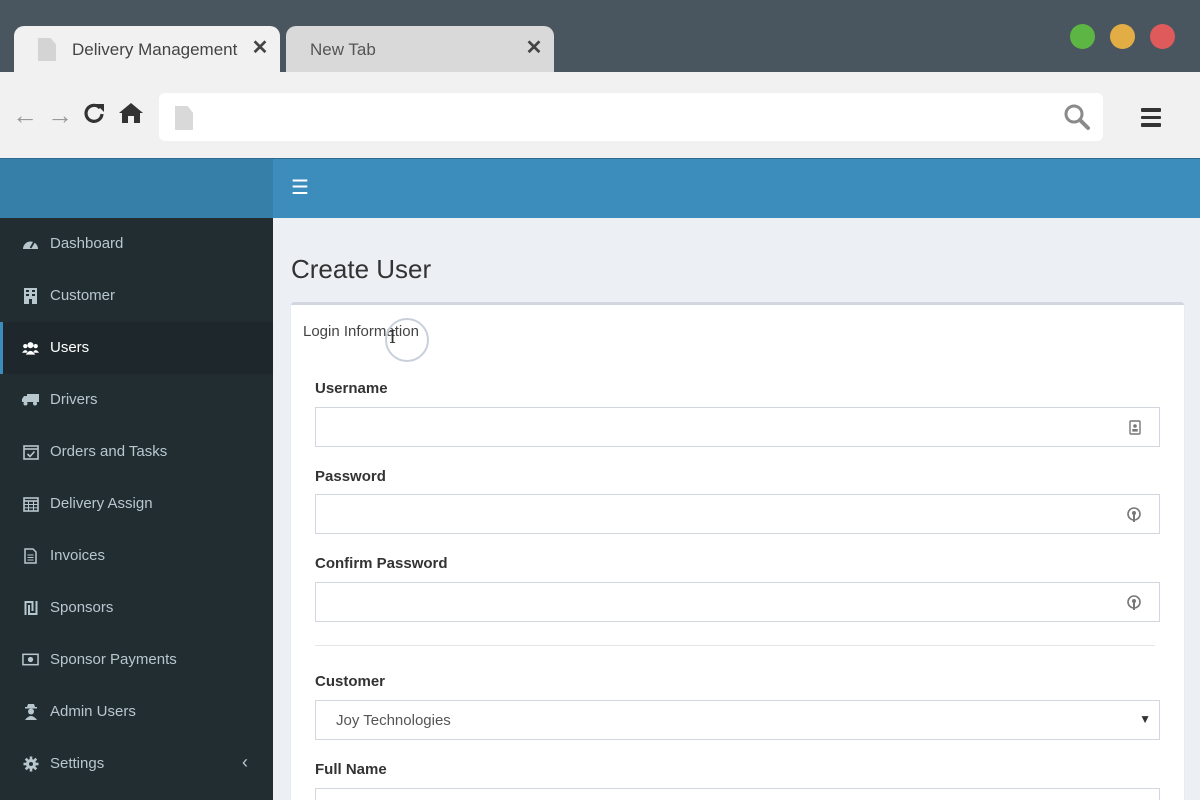  I want to click on sidebar-toggle-icon: ☰, so click(300, 188).